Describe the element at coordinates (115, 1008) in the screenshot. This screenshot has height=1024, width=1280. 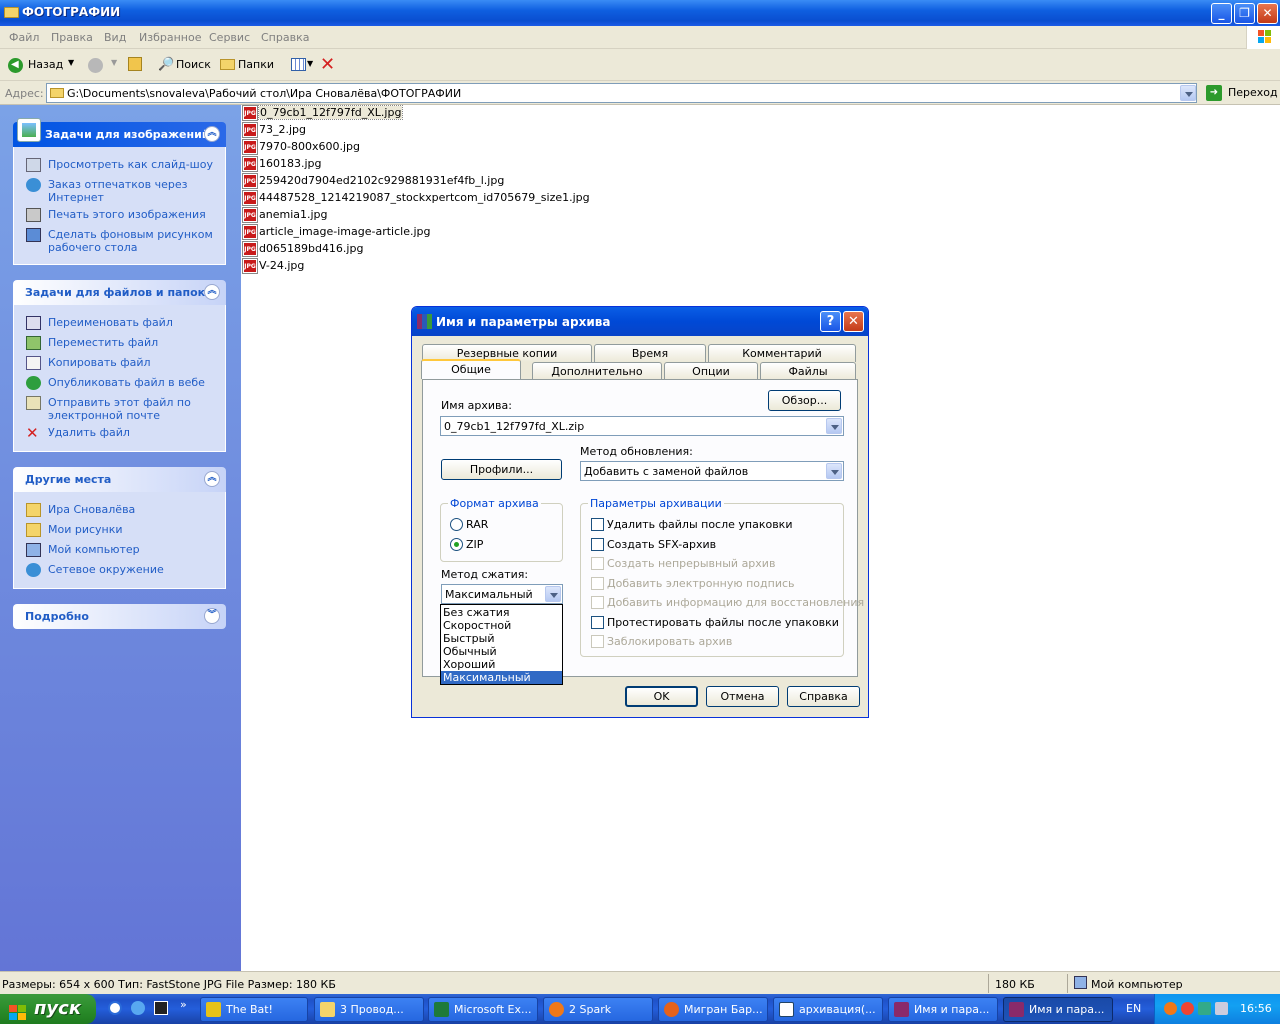
I see `ie-quicklaunch-icon` at that location.